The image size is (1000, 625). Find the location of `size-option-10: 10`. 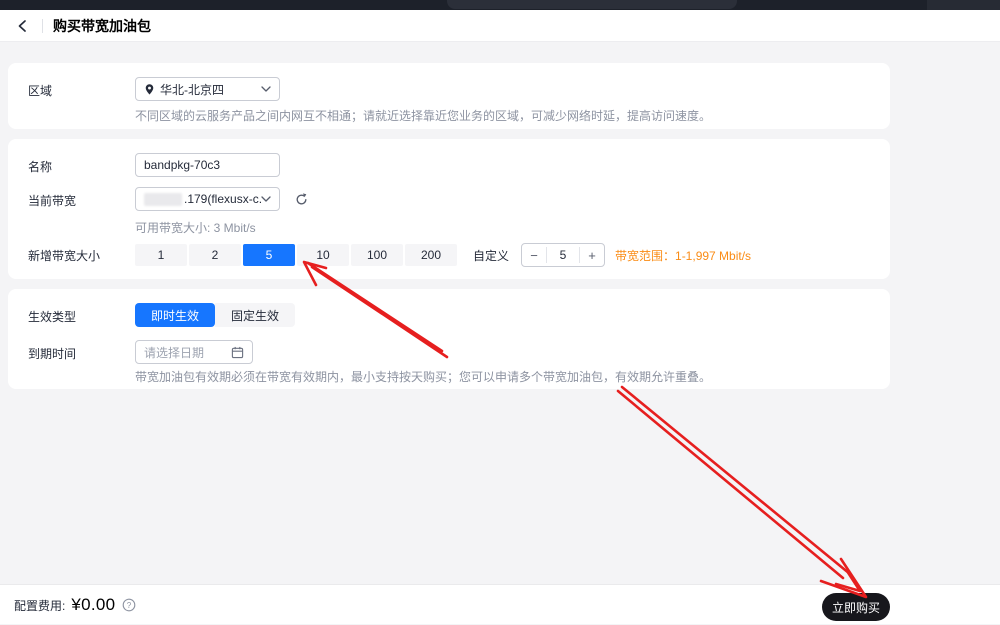

size-option-10: 10 is located at coordinates (323, 255).